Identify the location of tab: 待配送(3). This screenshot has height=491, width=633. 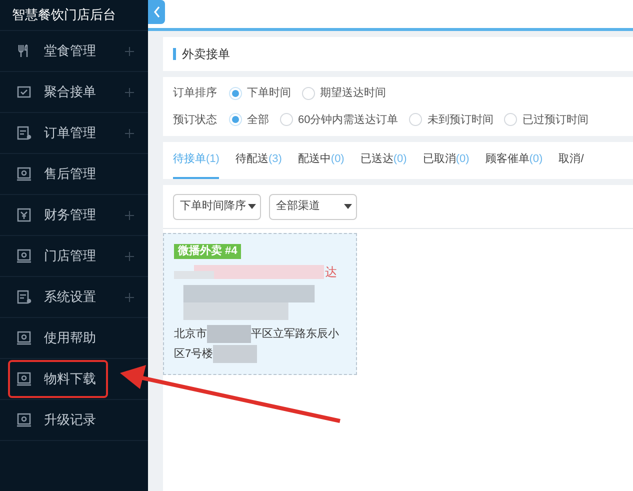
(258, 160).